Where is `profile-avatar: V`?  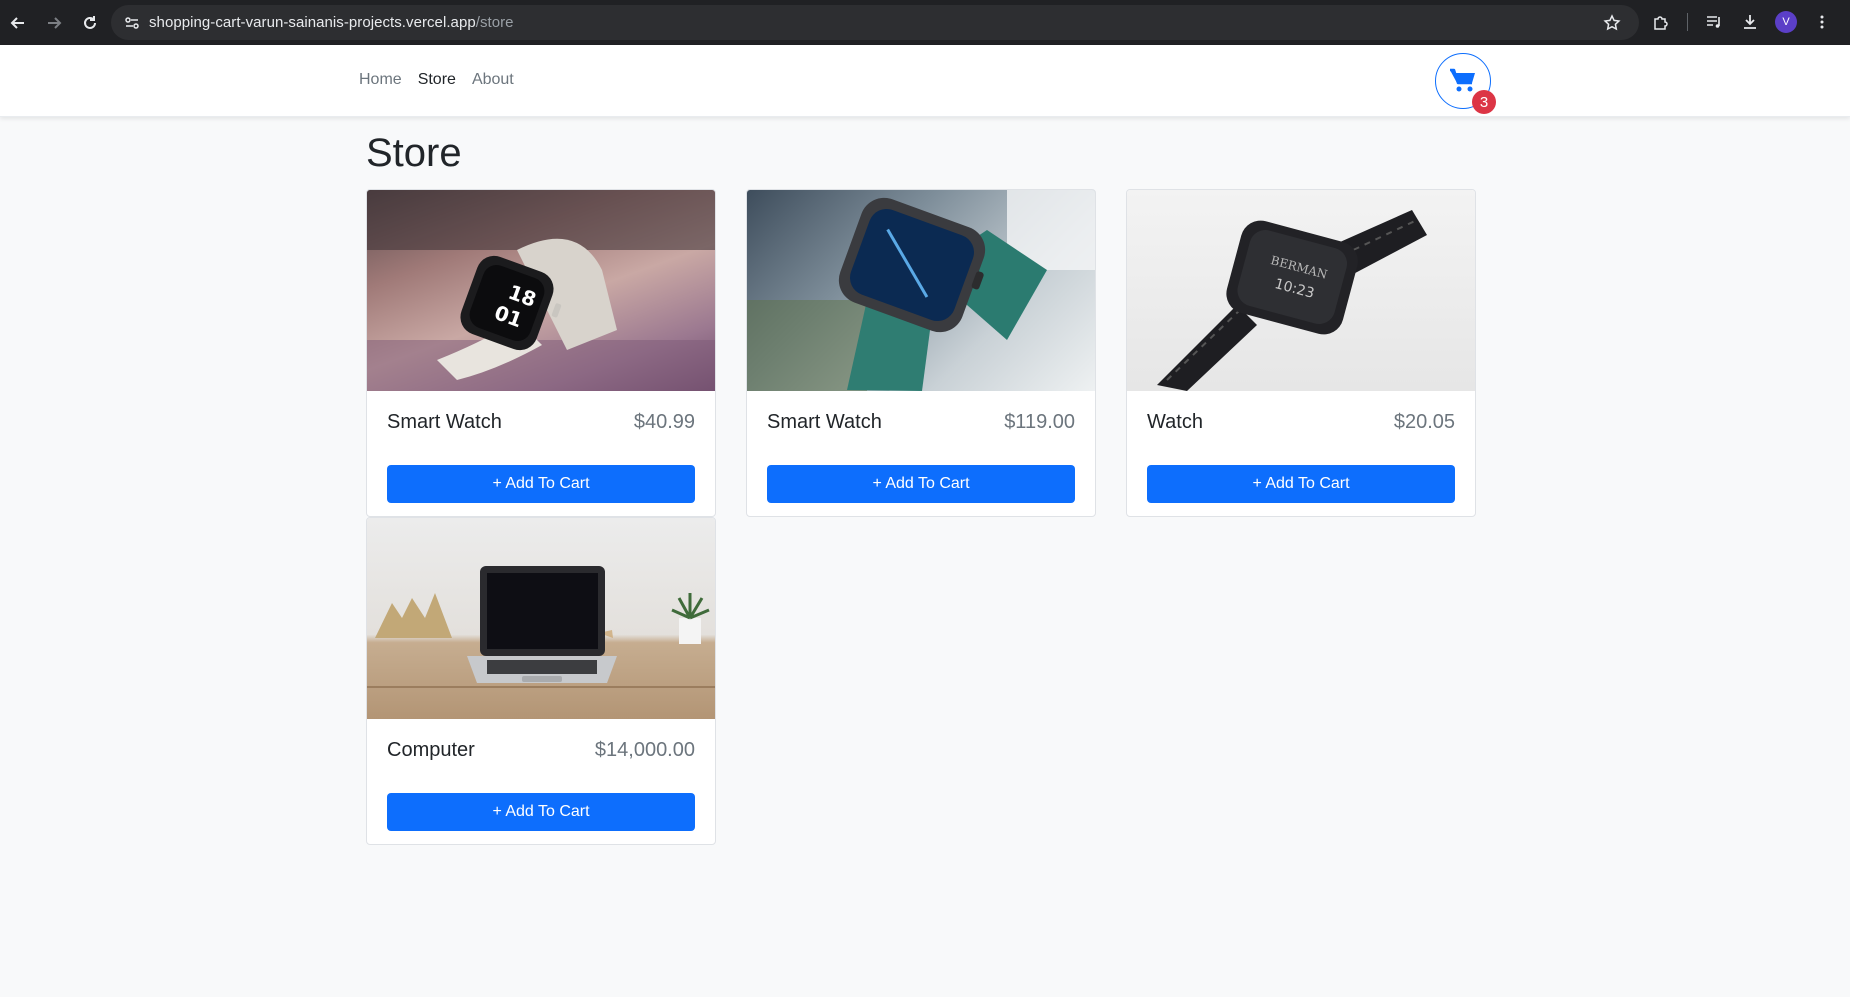 profile-avatar: V is located at coordinates (1786, 22).